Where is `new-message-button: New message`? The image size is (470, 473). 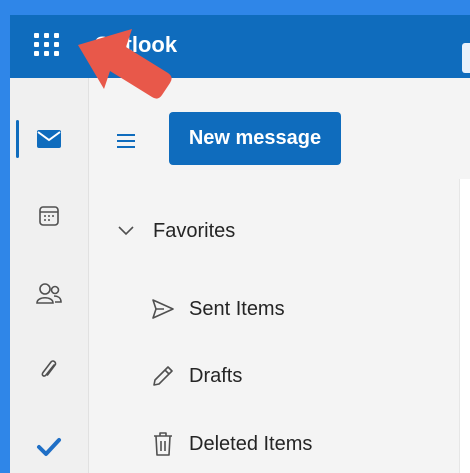
new-message-button: New message is located at coordinates (255, 138).